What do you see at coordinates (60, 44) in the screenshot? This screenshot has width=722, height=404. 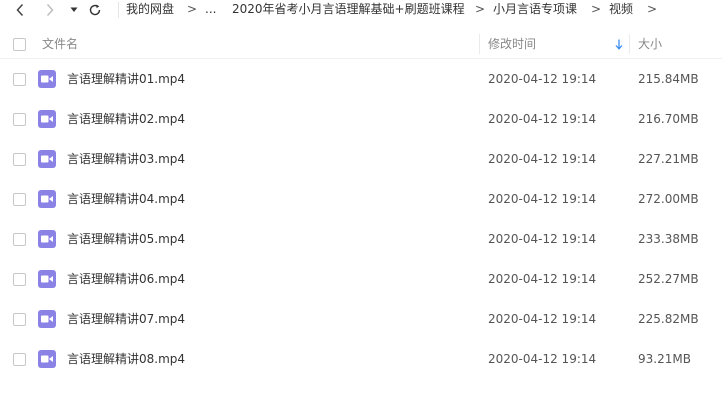 I see `column-header-name: 文件名` at bounding box center [60, 44].